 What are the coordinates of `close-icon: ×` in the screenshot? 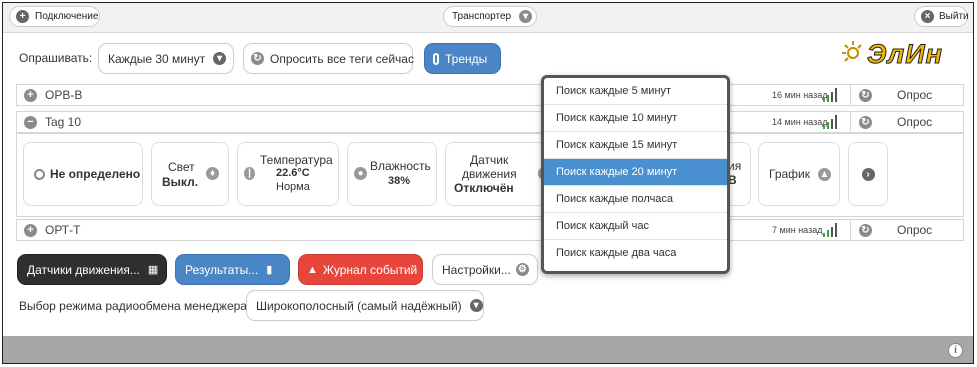 It's located at (927, 16).